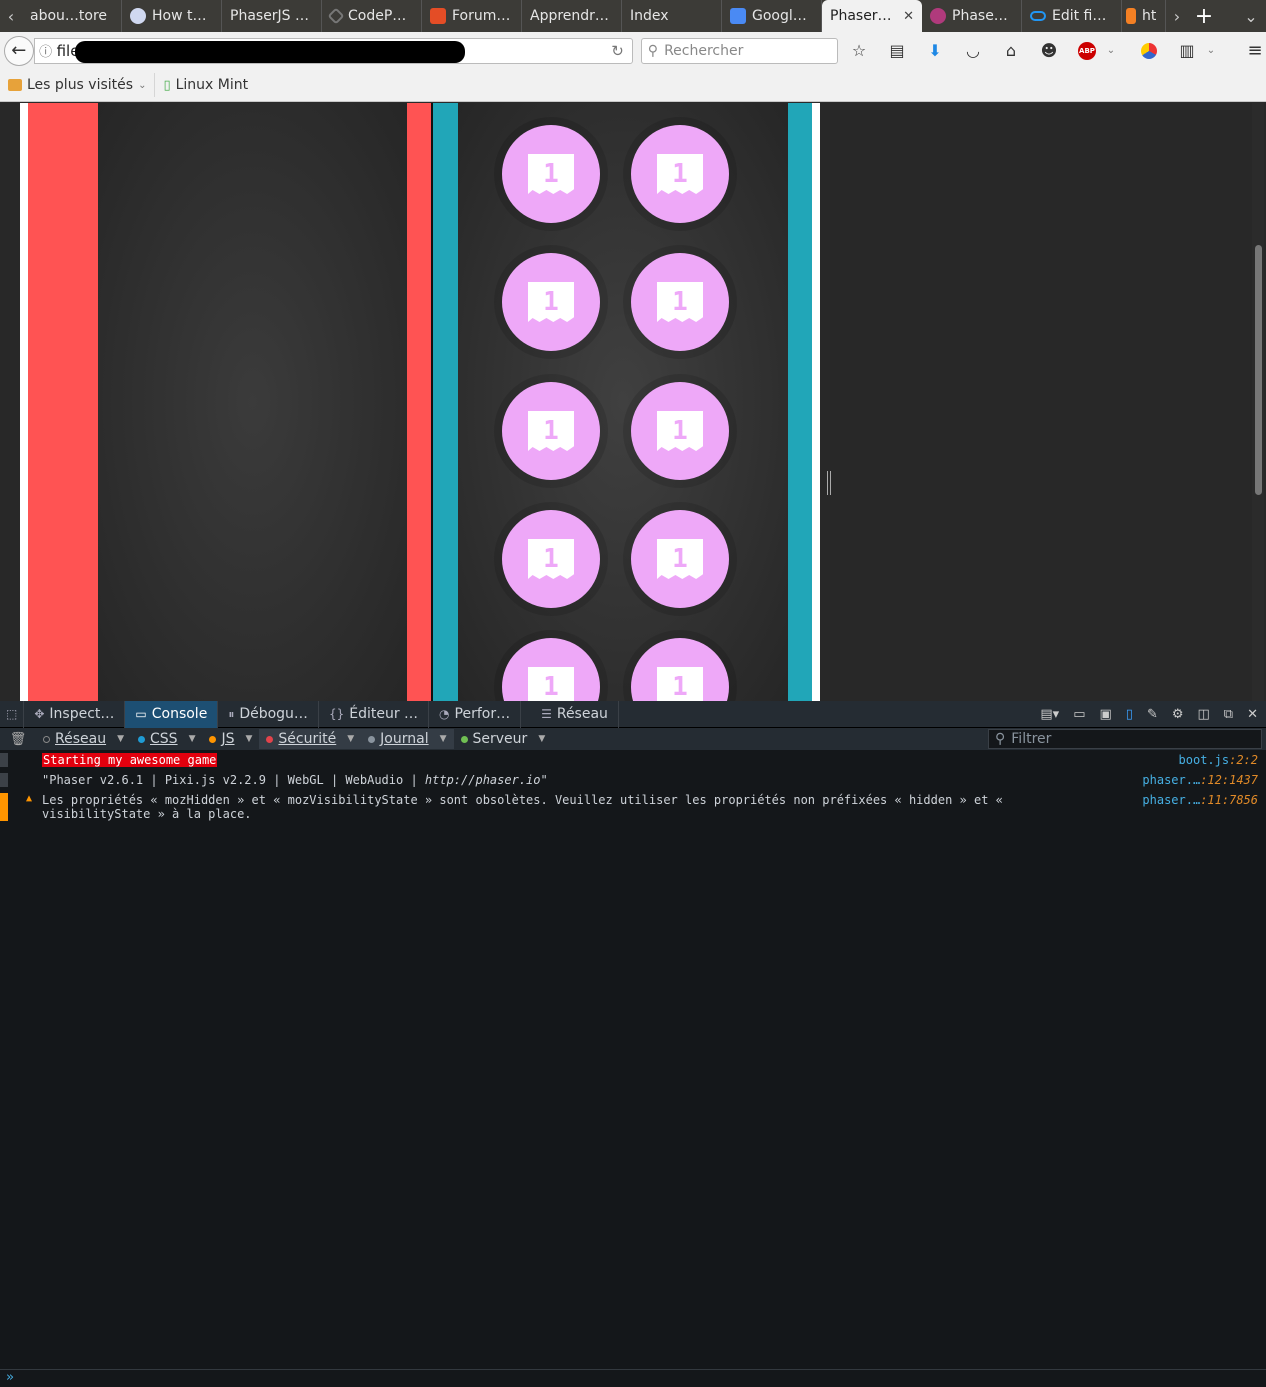  What do you see at coordinates (1178, 714) in the screenshot?
I see `settings-gear-icon: ⚙` at bounding box center [1178, 714].